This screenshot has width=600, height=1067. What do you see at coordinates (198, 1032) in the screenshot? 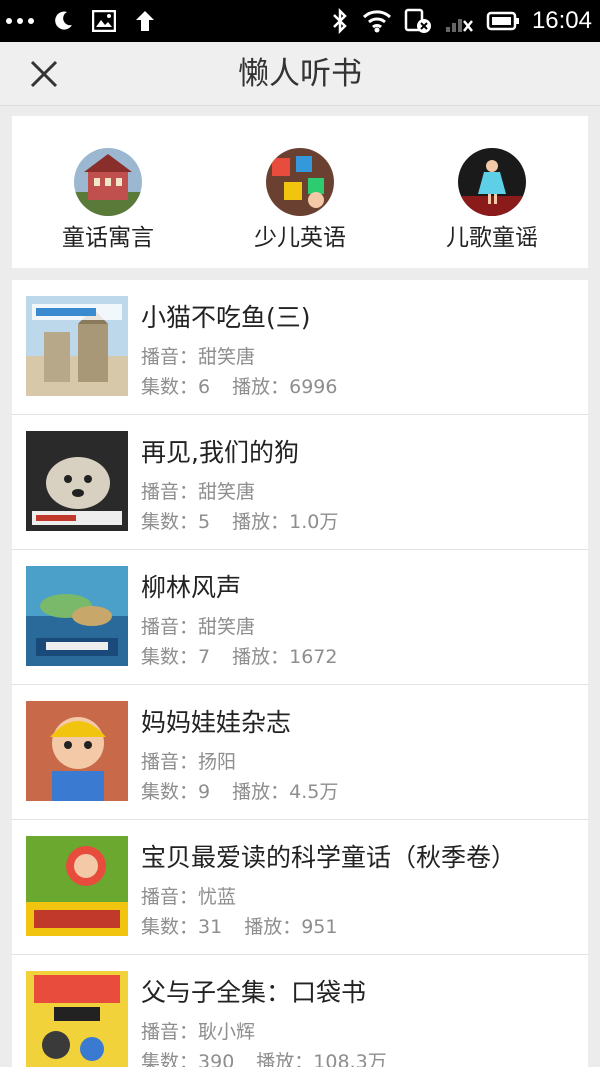
I see `book-narrator: 播音：耿小辉` at bounding box center [198, 1032].